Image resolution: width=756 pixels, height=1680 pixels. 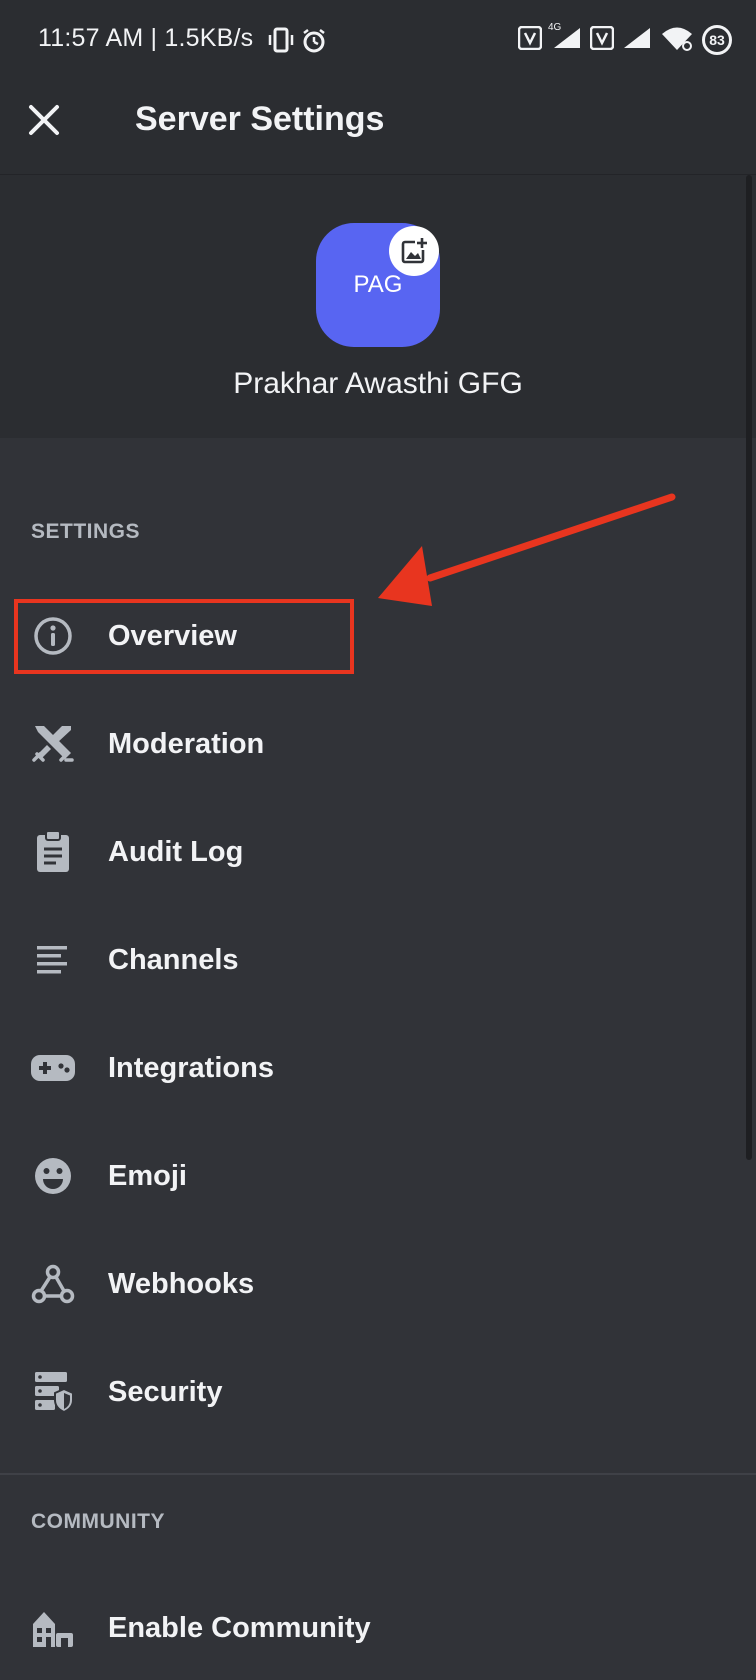 I want to click on menu-item-webhooks: Webhooks, so click(x=370, y=1284).